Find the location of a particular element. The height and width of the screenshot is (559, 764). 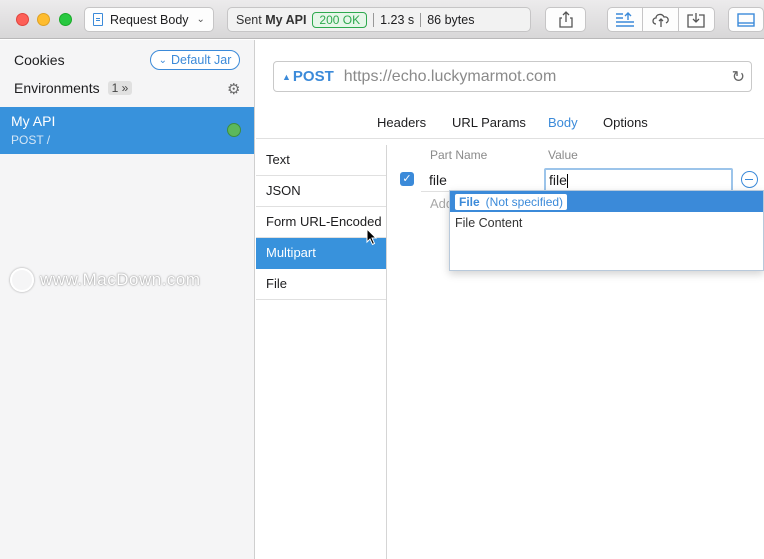

body-type-json: JSON is located at coordinates (321, 191).